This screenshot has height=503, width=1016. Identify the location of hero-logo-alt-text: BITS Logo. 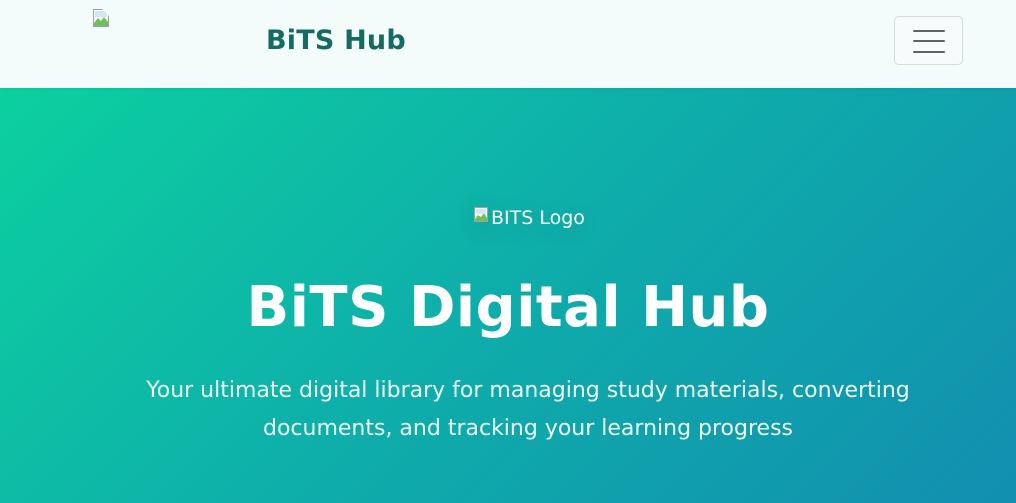
(538, 218).